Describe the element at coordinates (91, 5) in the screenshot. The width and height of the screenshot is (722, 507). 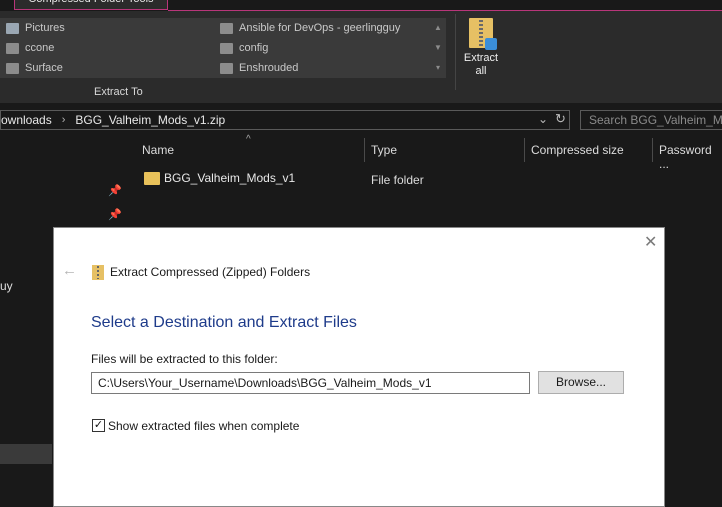
I see `tab-compressed-folder-tools: Compressed Folder Tools` at that location.